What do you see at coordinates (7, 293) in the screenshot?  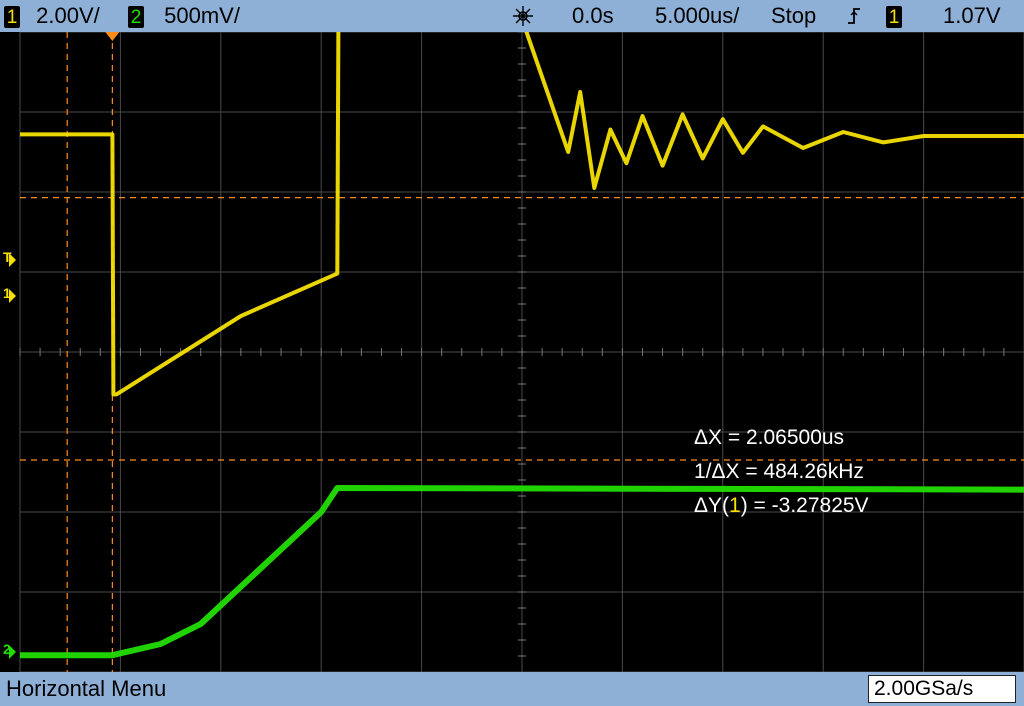 I see `ch1-ground-marker-label: 1` at bounding box center [7, 293].